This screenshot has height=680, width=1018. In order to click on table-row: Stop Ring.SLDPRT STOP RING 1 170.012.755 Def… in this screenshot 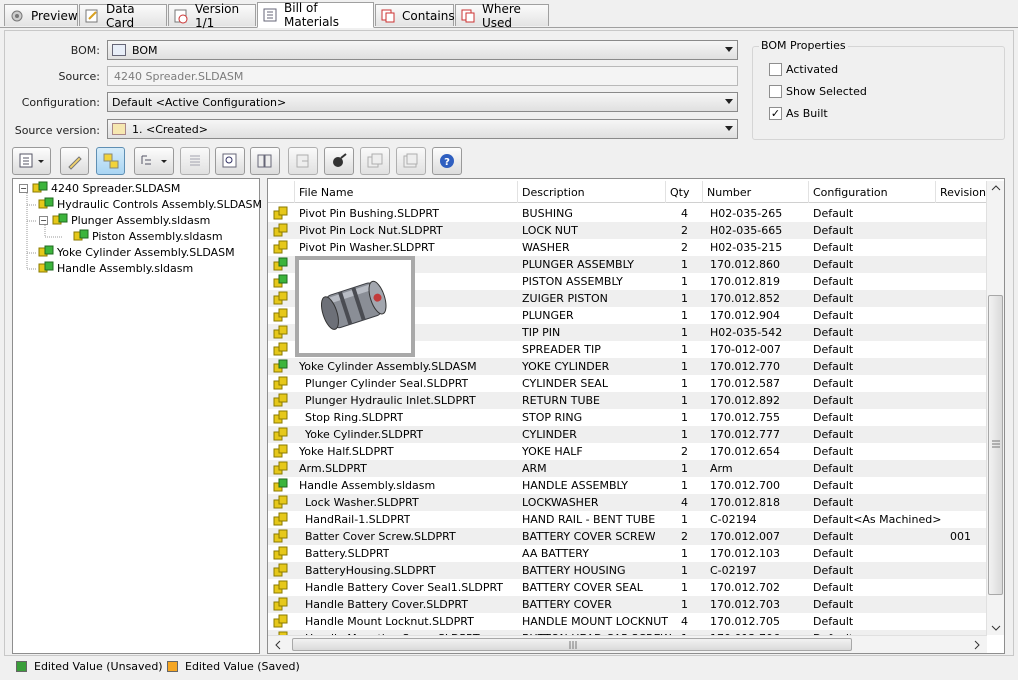, I will do `click(627, 417)`.